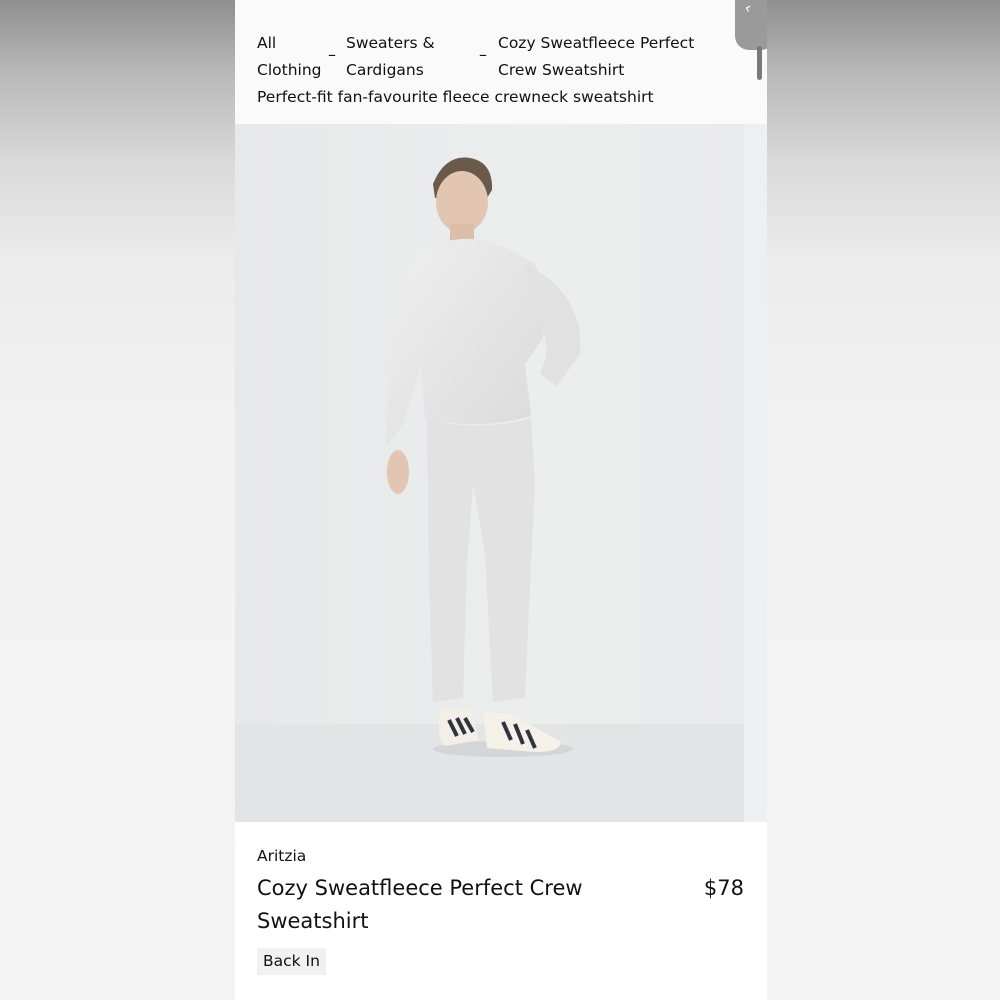 This screenshot has width=1000, height=1000. Describe the element at coordinates (748, 9) in the screenshot. I see `back-arrow-icon: ‹` at that location.